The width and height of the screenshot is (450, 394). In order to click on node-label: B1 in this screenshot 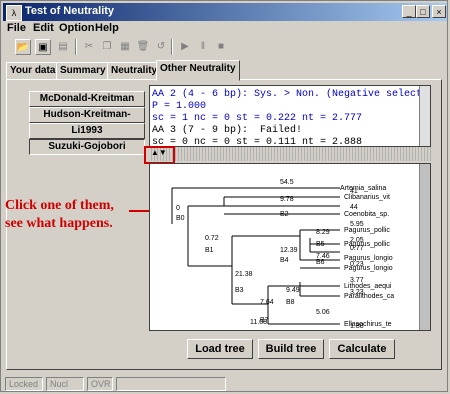, I will do `click(209, 250)`.